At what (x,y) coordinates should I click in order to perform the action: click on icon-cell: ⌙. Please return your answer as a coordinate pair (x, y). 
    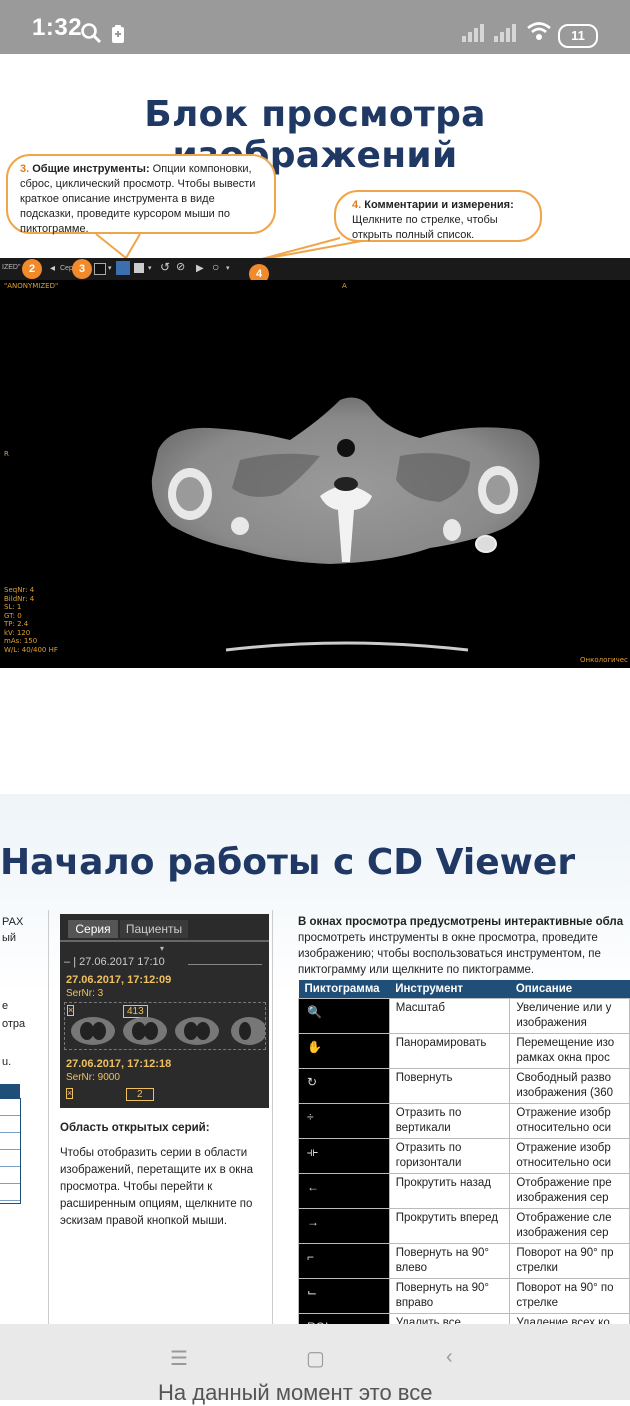
    Looking at the image, I should click on (344, 1296).